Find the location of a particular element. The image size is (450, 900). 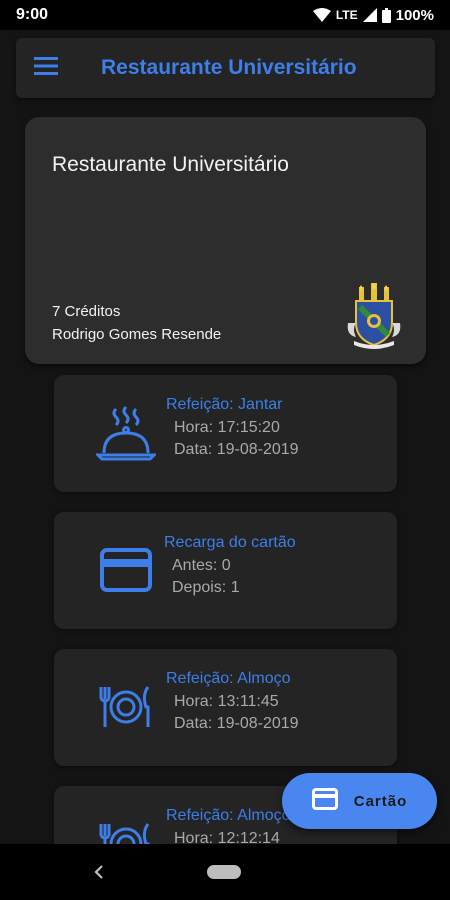

transaction-time: Hora: 13:11:45 is located at coordinates (226, 701).